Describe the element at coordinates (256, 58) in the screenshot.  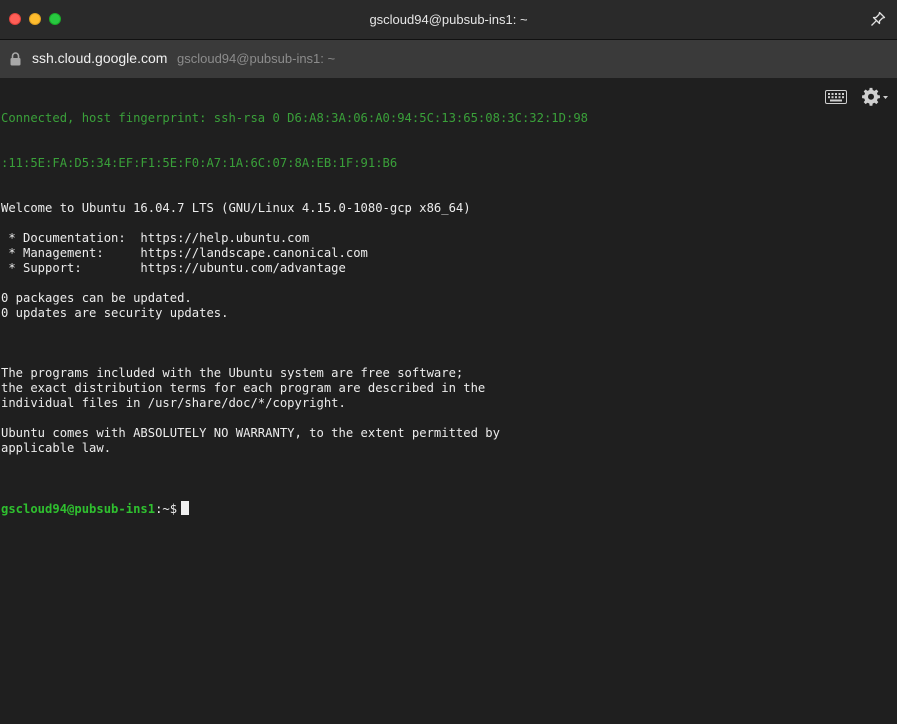
I see `address-path: gscloud94@pubsub-ins1: ~` at that location.